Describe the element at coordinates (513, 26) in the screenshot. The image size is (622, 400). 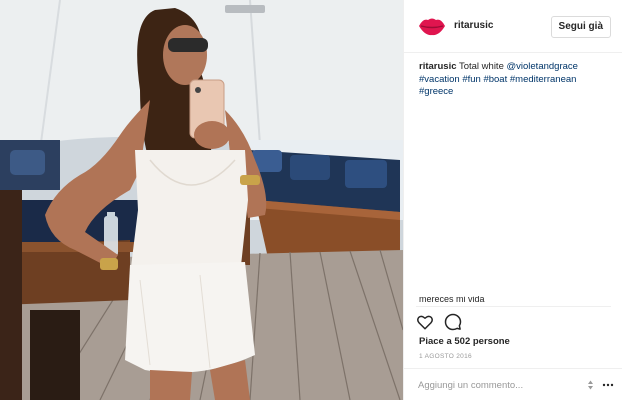
I see `post-header: ritarusic Segui già` at that location.